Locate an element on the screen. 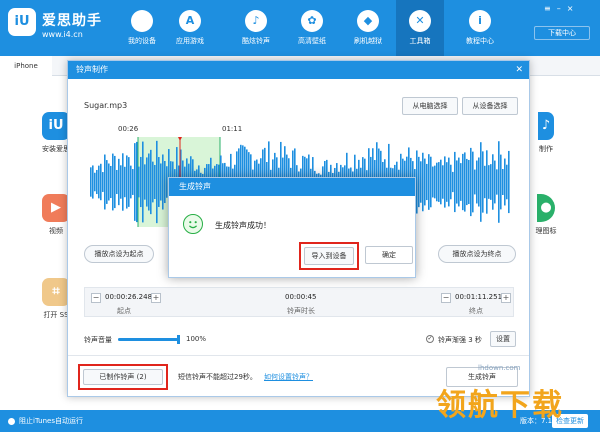  confirm-button: 确定 is located at coordinates (389, 255).